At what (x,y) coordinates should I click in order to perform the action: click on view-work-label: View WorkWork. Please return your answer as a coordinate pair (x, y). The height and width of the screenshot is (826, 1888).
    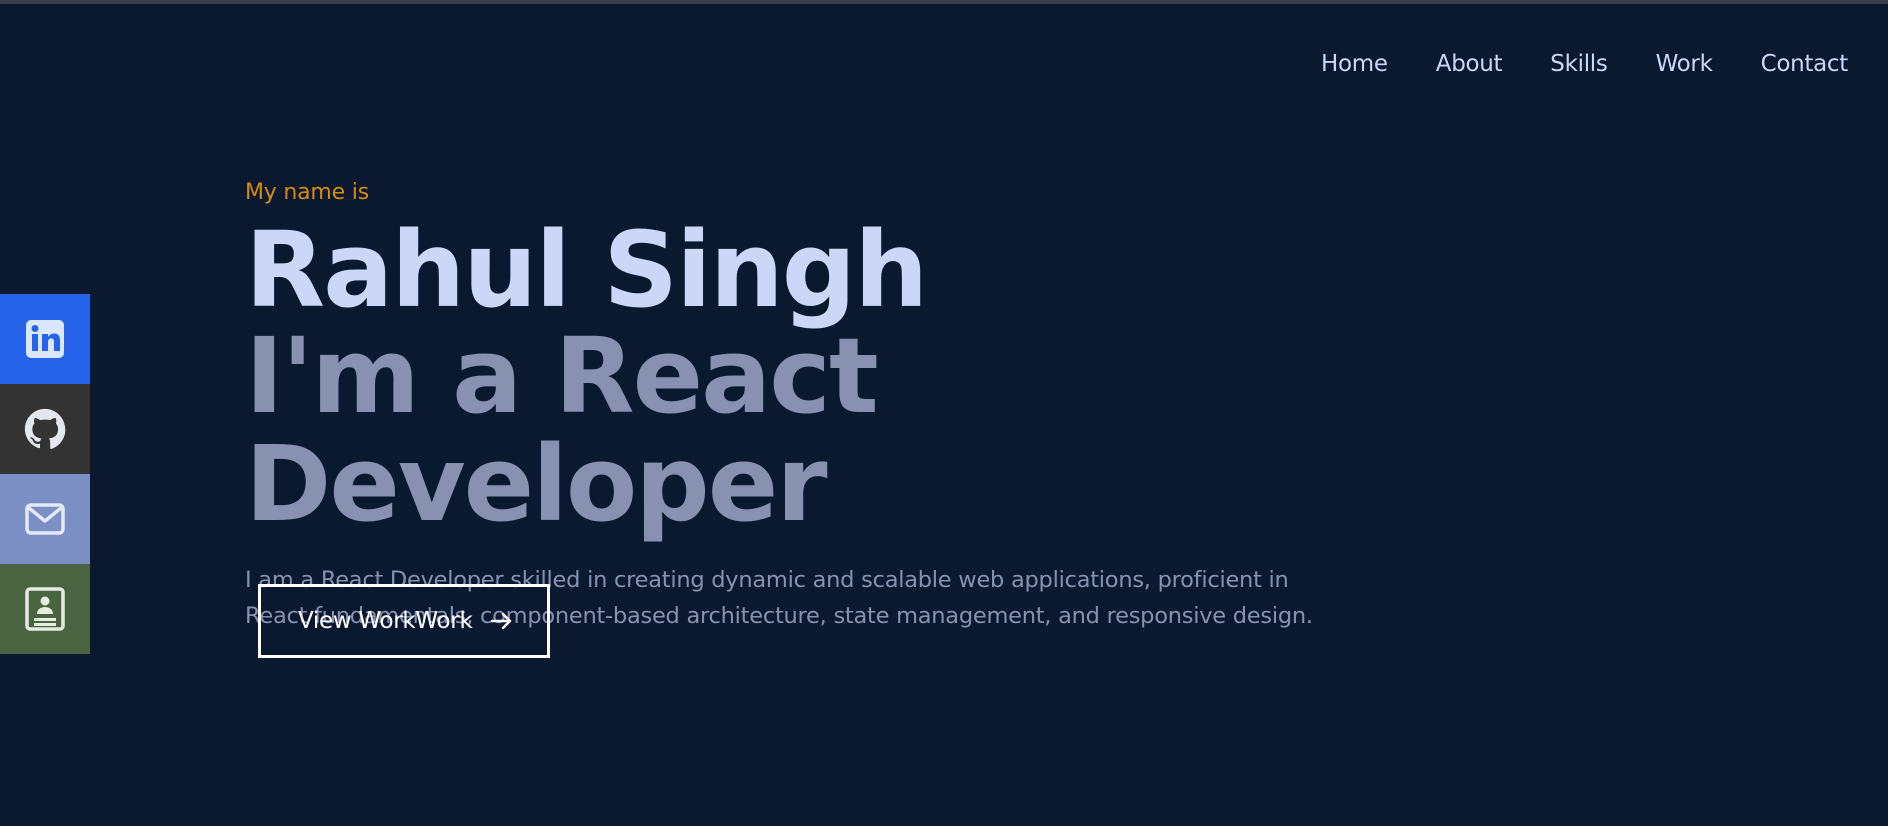
    Looking at the image, I should click on (385, 621).